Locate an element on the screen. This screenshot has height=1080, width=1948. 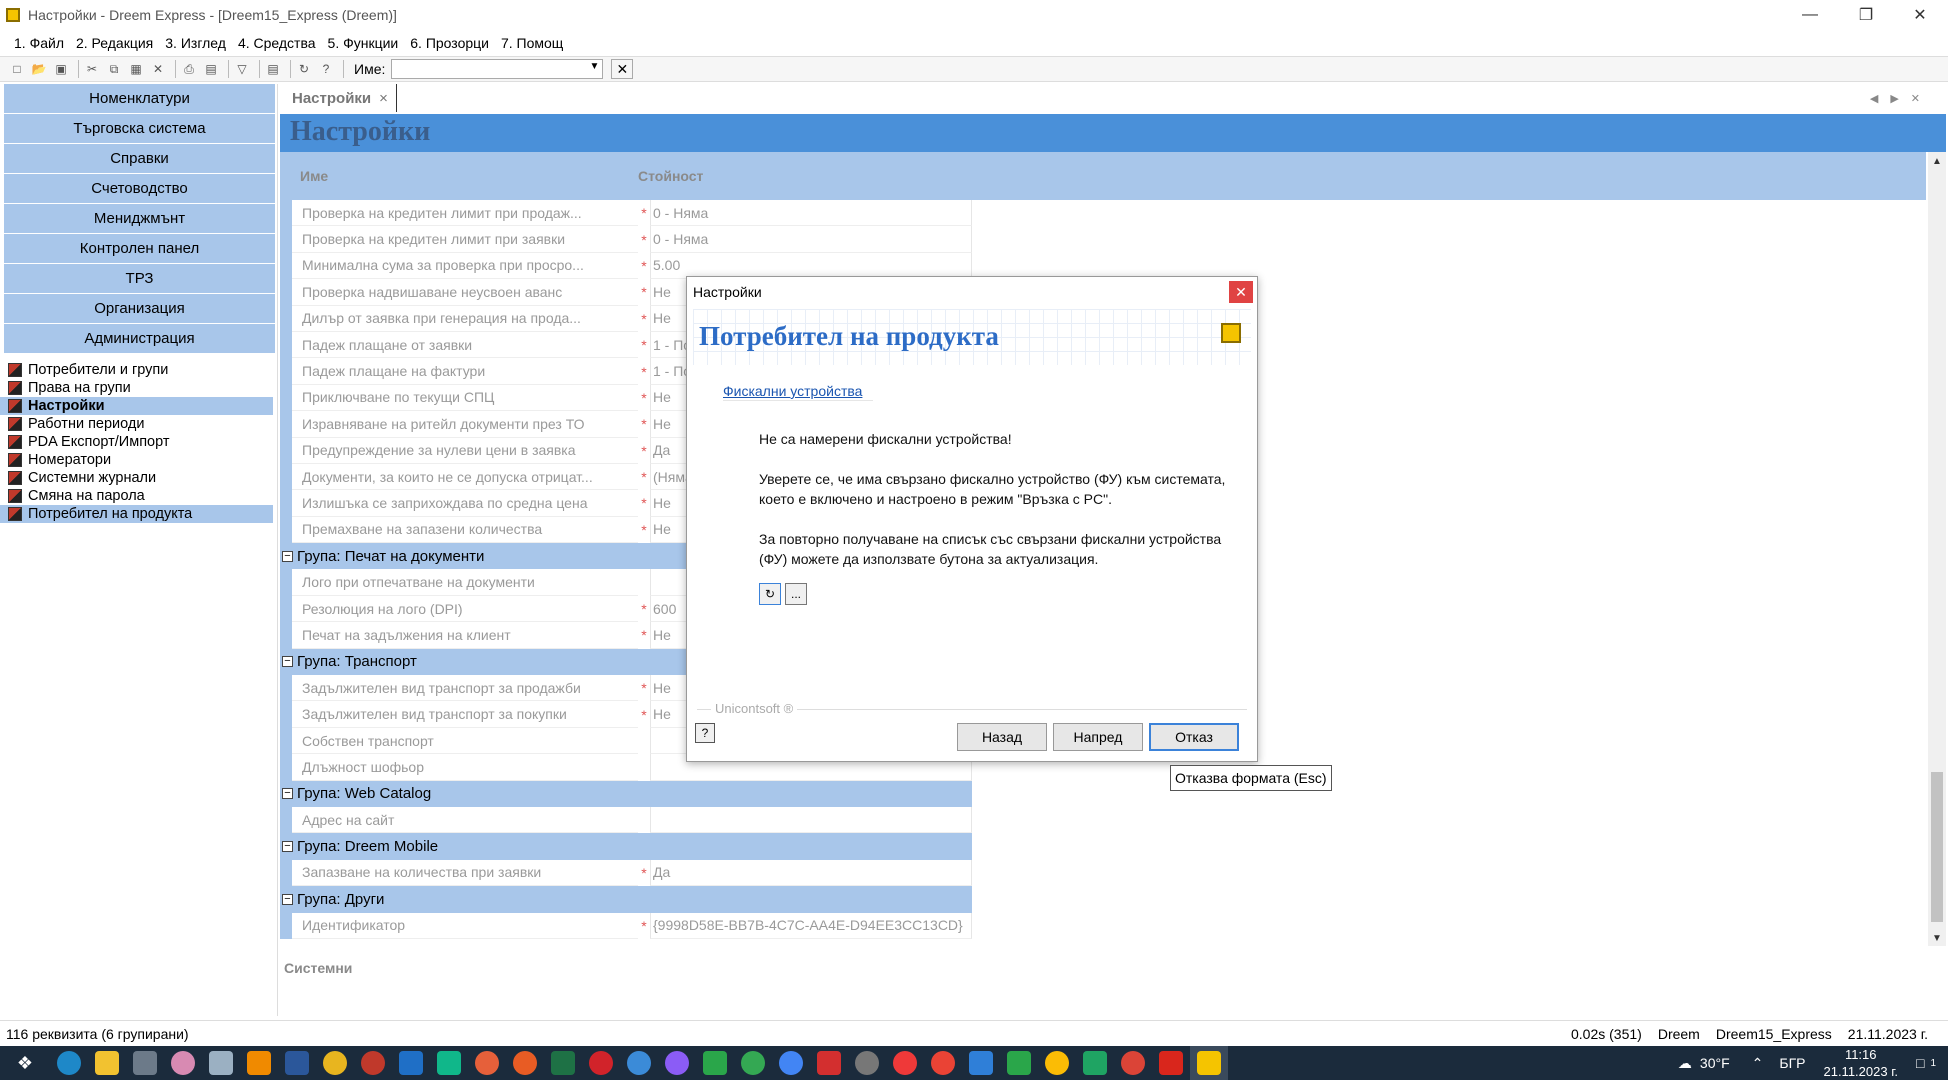
vivaldi-icon is located at coordinates (905, 1063).